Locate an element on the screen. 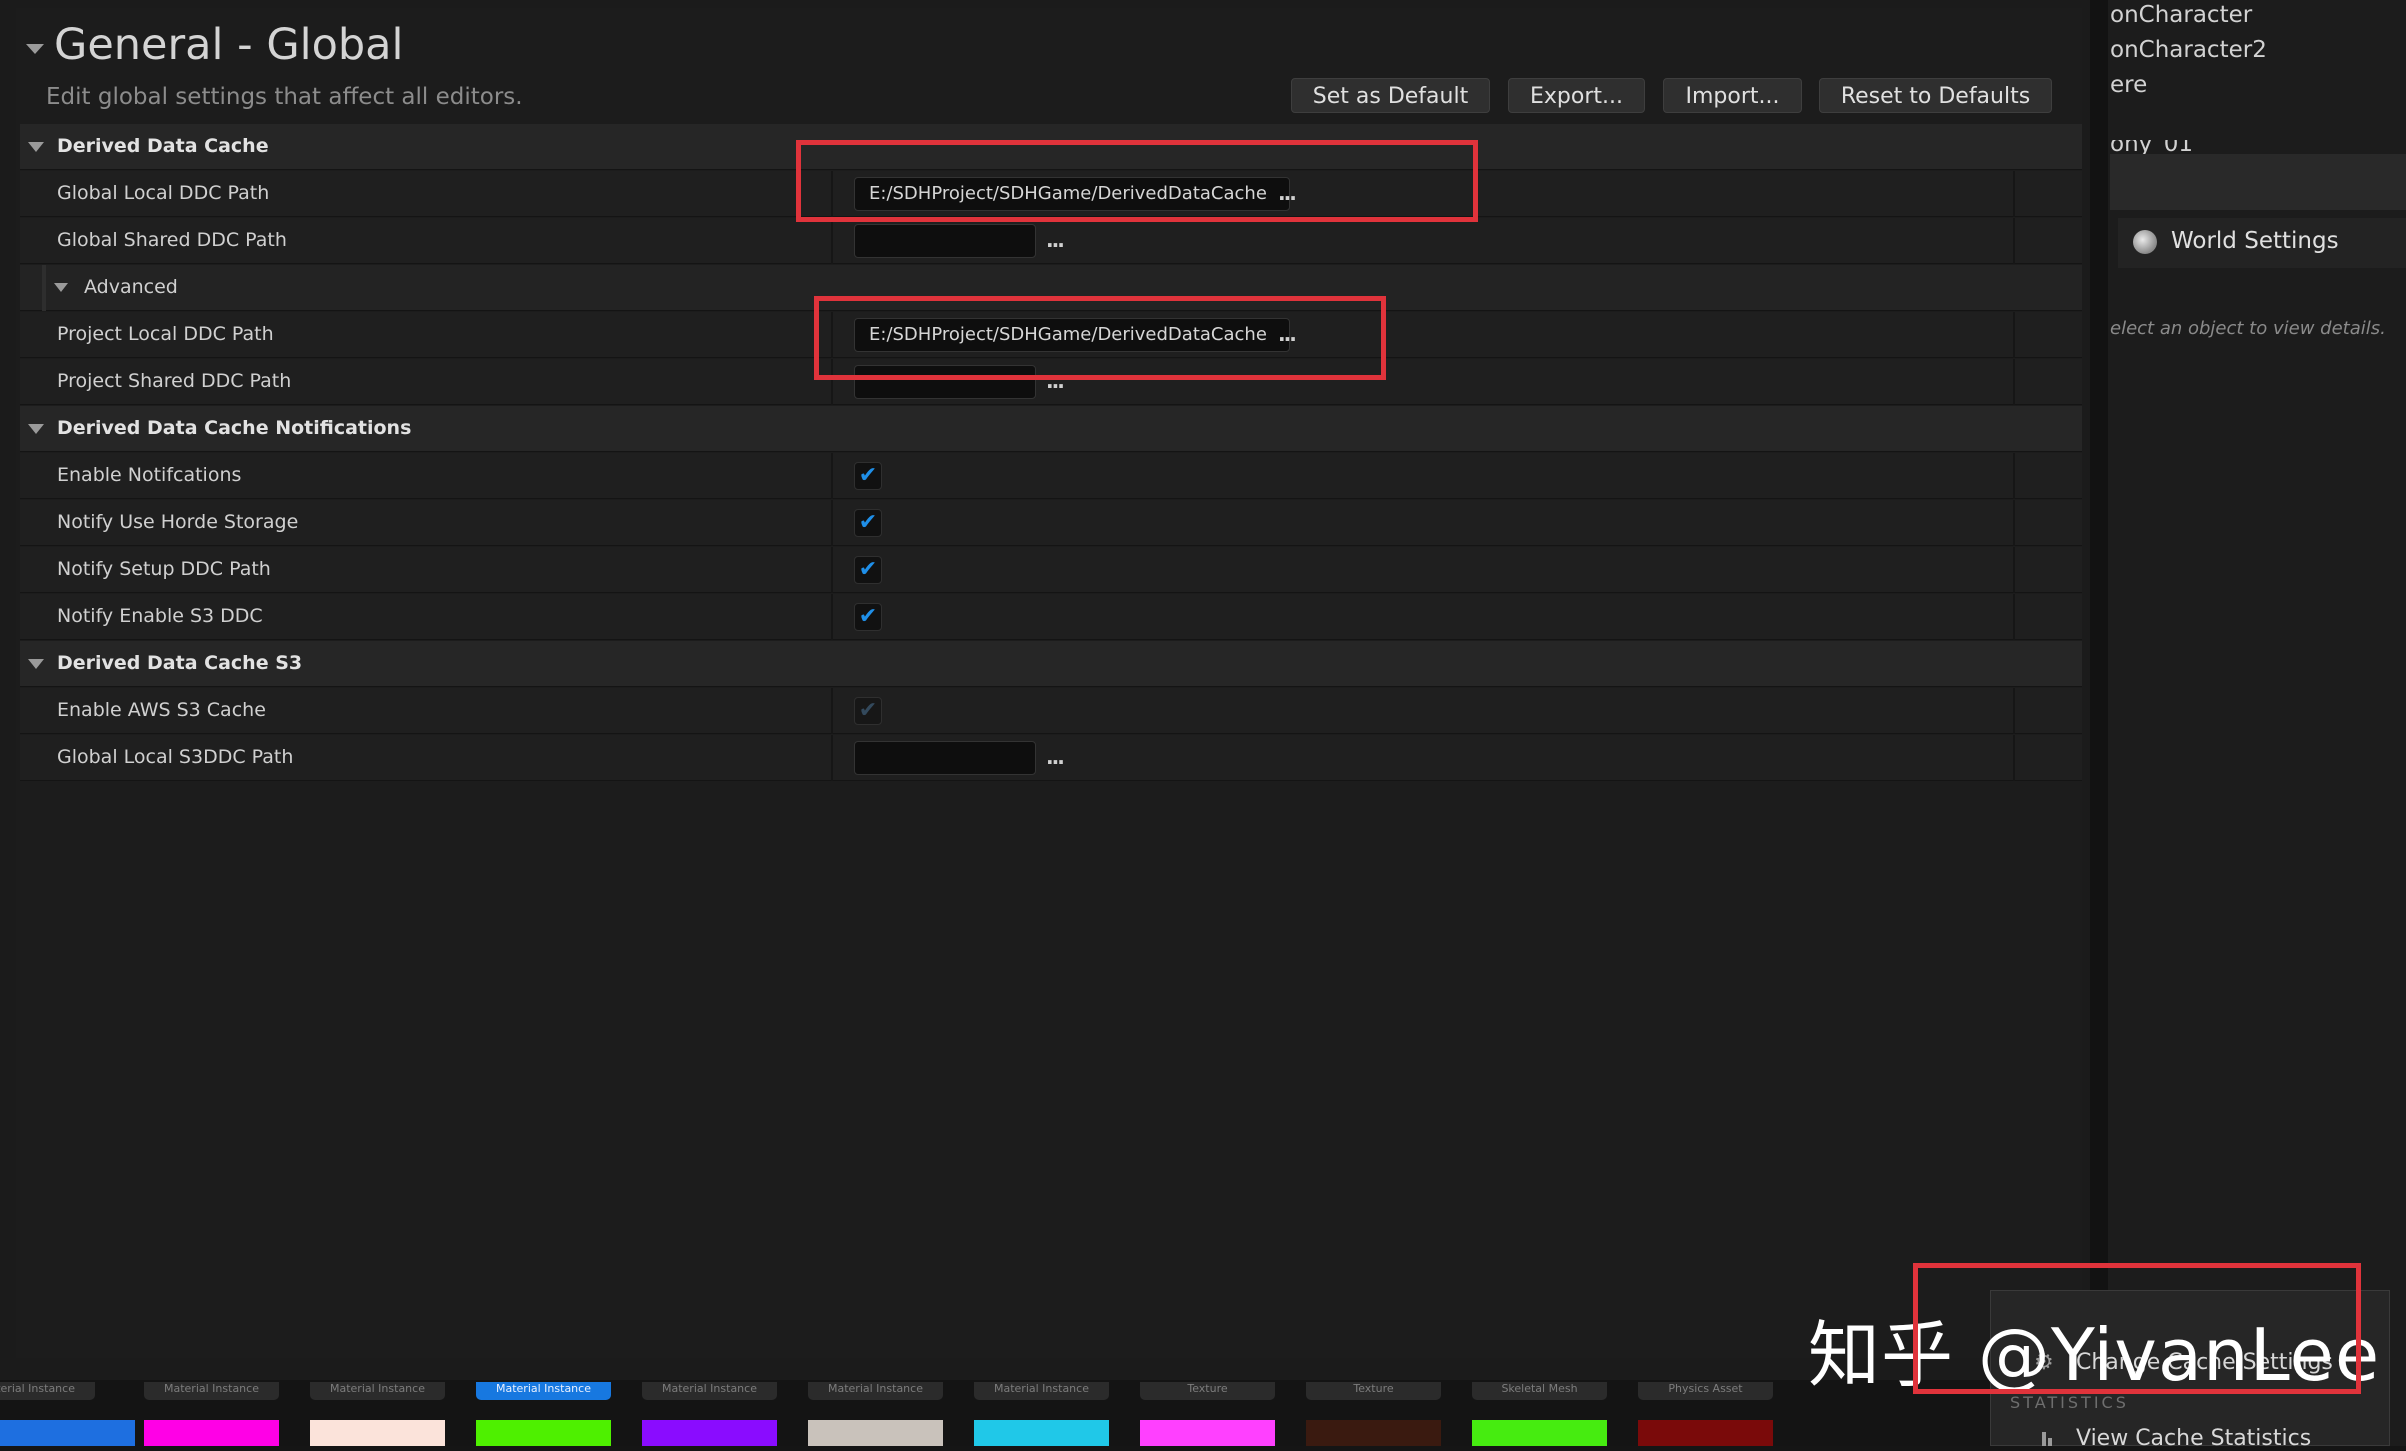 The height and width of the screenshot is (1451, 2406). set-as-default-button: Set as Default is located at coordinates (1390, 95).